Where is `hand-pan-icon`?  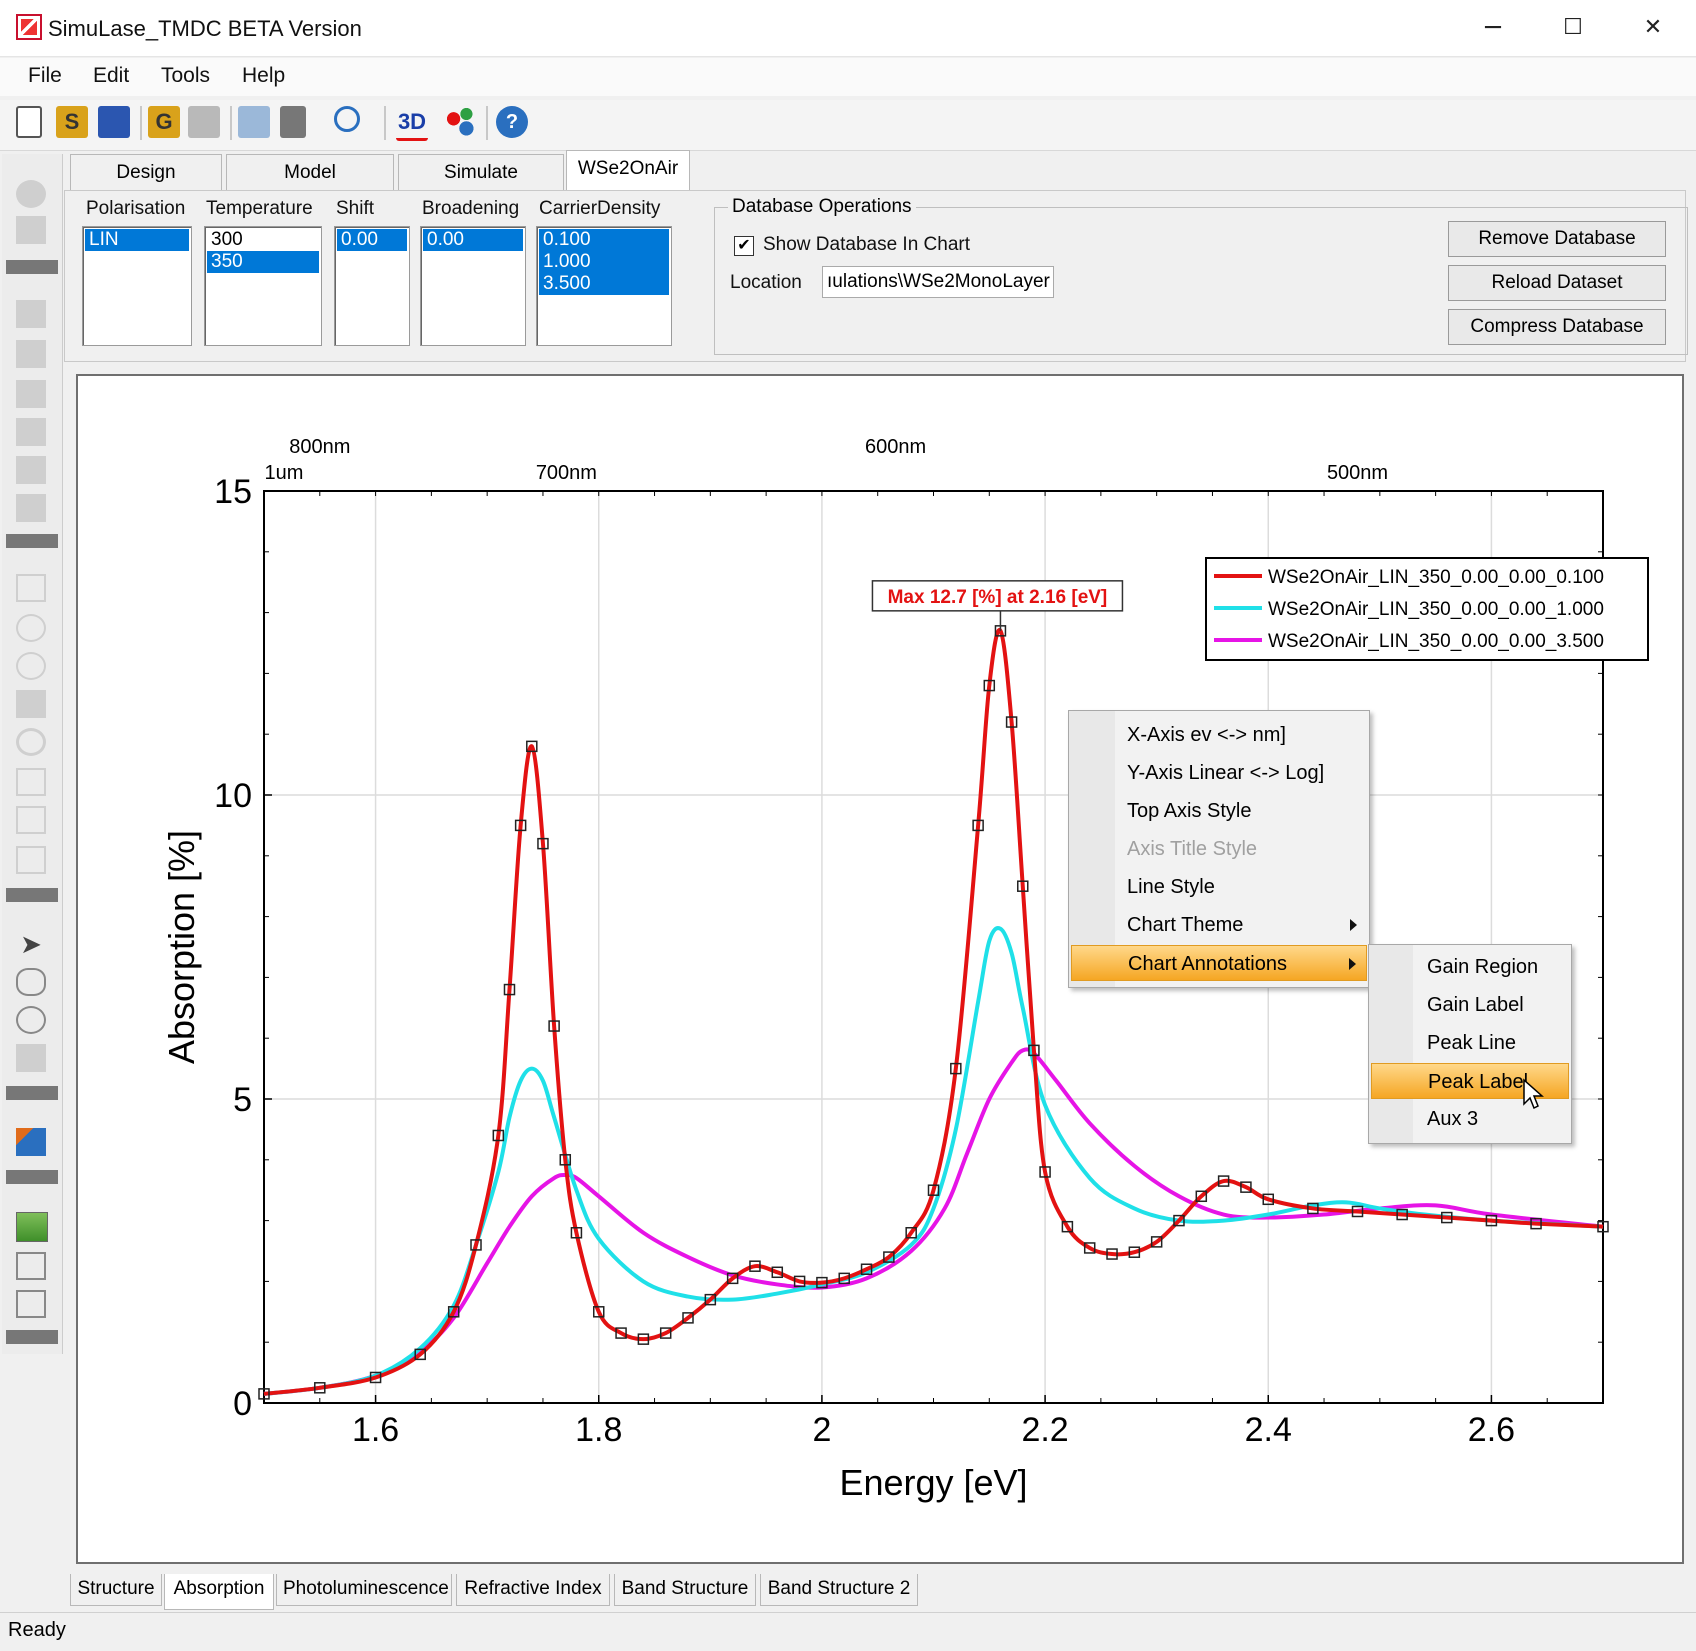 hand-pan-icon is located at coordinates (31, 982).